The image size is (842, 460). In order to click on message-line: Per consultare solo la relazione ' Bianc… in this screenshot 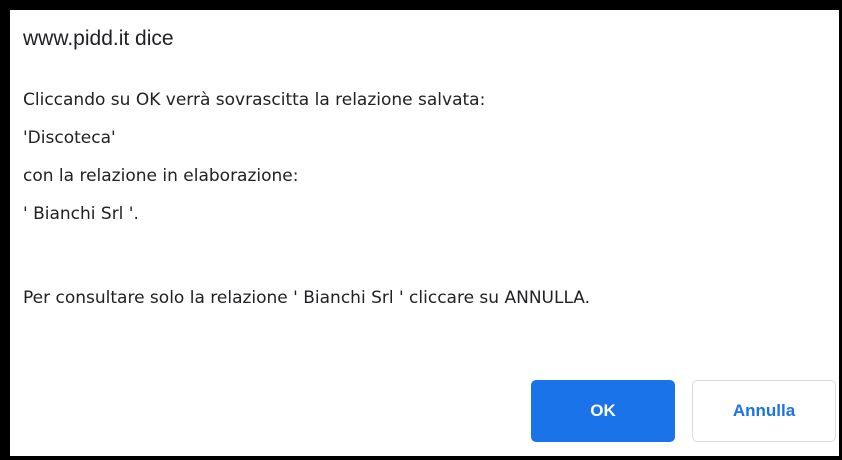, I will do `click(307, 298)`.